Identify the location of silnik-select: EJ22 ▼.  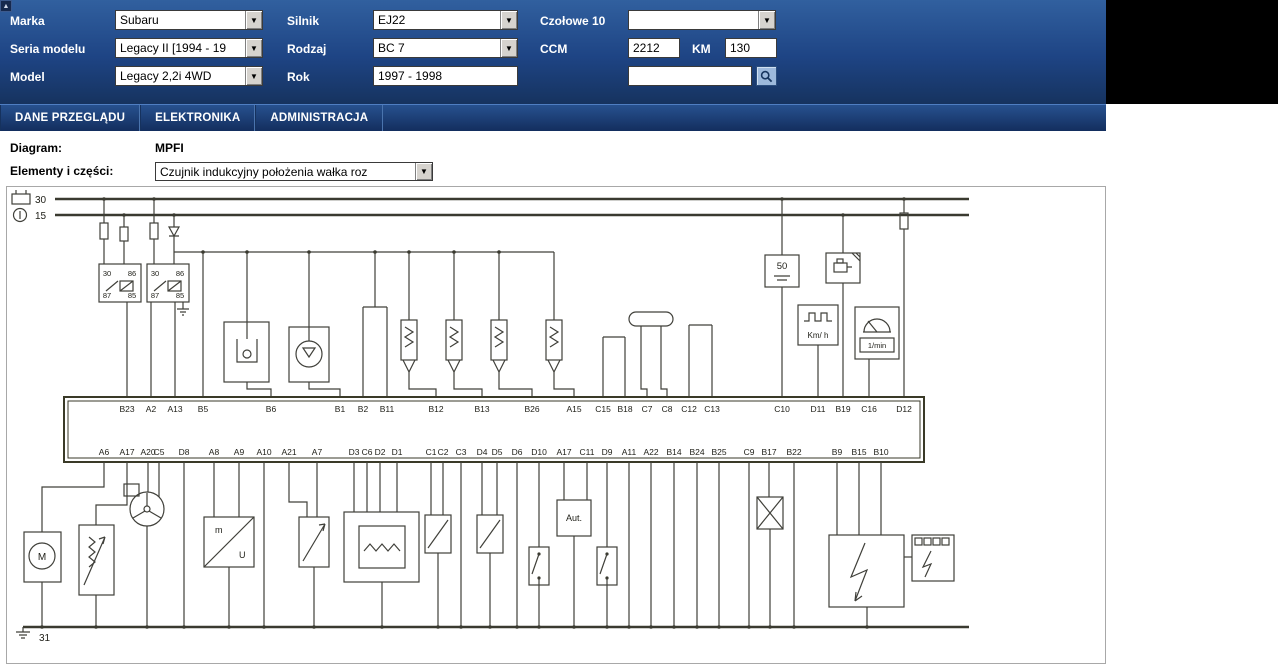
(445, 20).